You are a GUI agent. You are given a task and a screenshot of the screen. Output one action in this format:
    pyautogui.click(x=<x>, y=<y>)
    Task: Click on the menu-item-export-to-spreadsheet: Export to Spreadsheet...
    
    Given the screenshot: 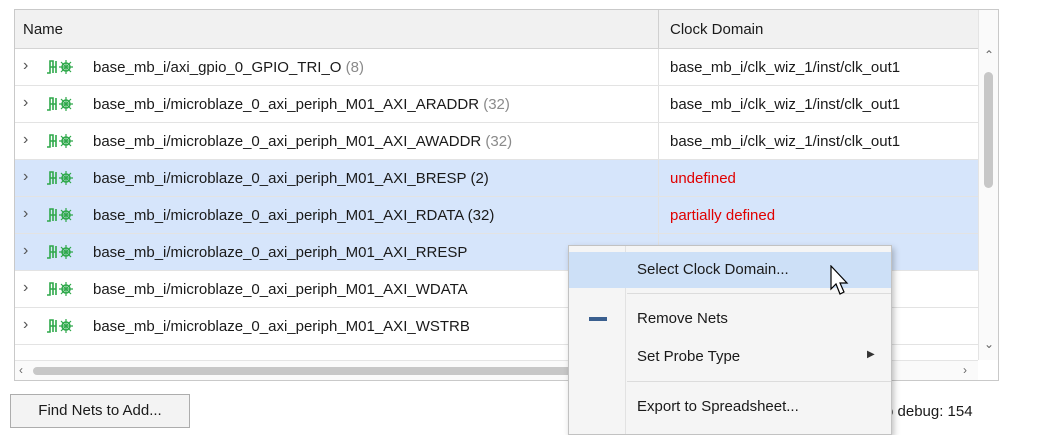 What is the action you would take?
    pyautogui.click(x=730, y=407)
    